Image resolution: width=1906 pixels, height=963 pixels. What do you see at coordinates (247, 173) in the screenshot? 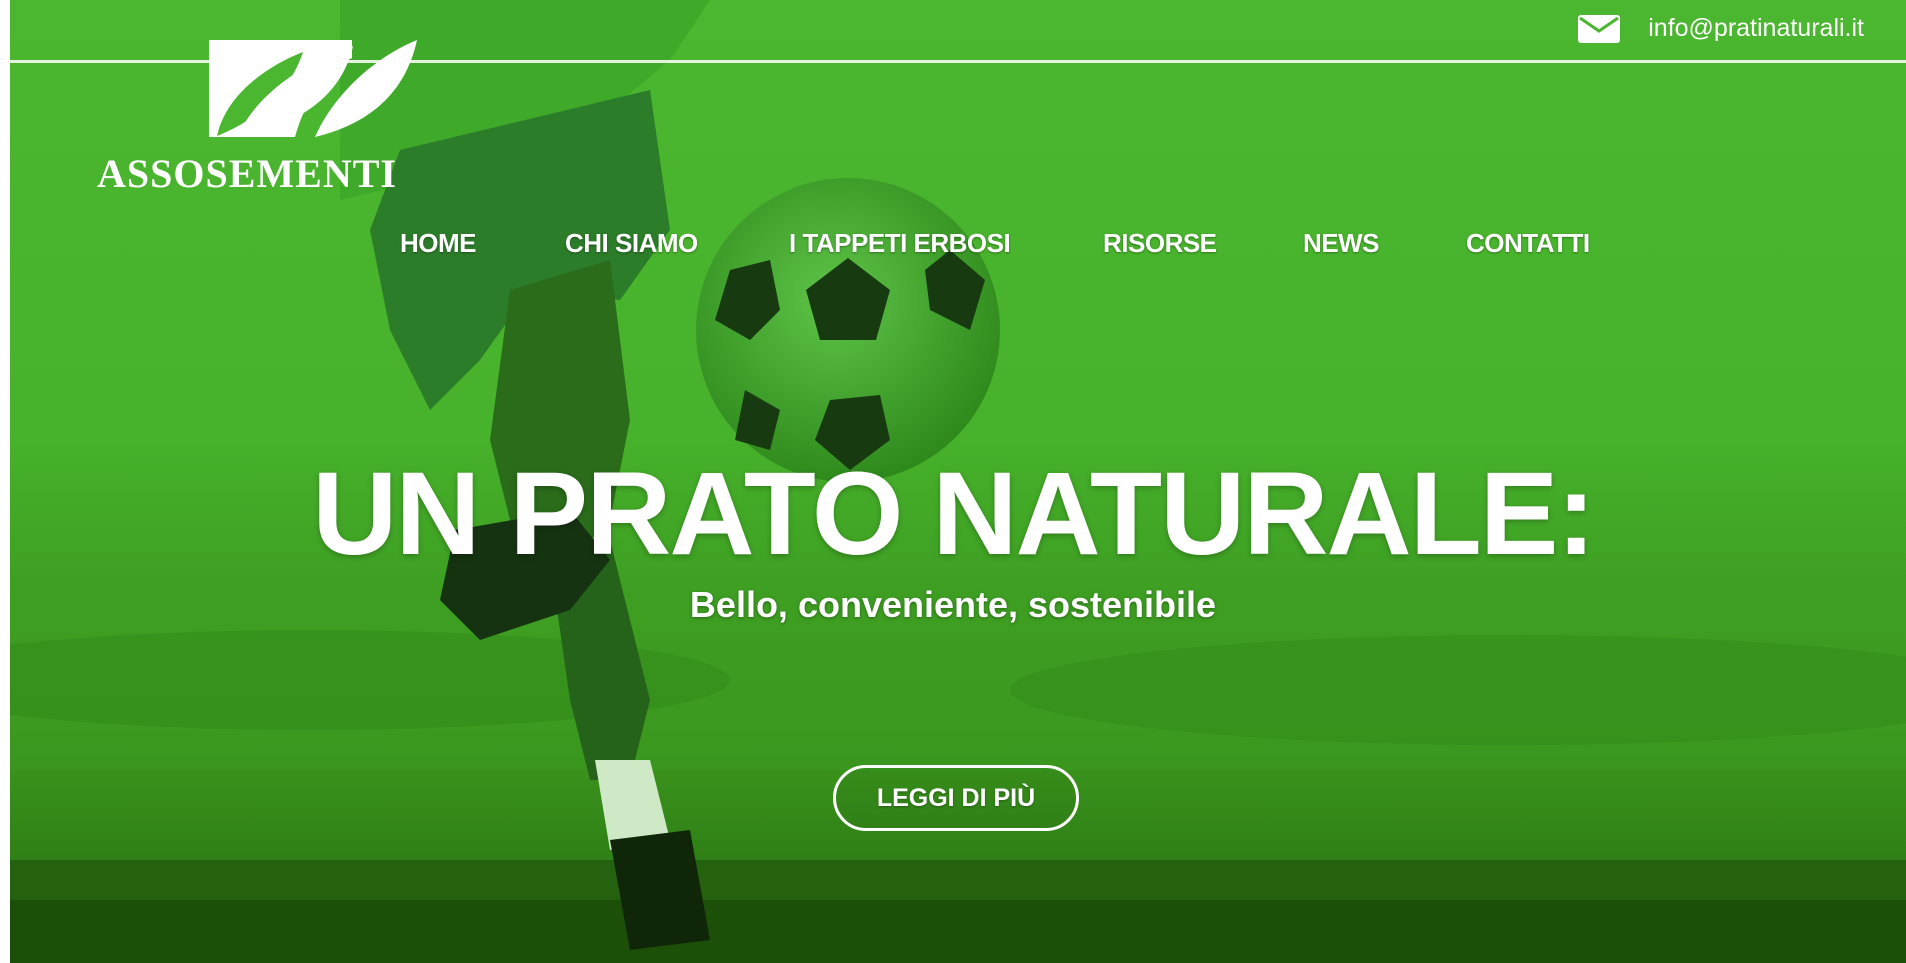
I see `logo-wordmark: ASSOSEMENTI` at bounding box center [247, 173].